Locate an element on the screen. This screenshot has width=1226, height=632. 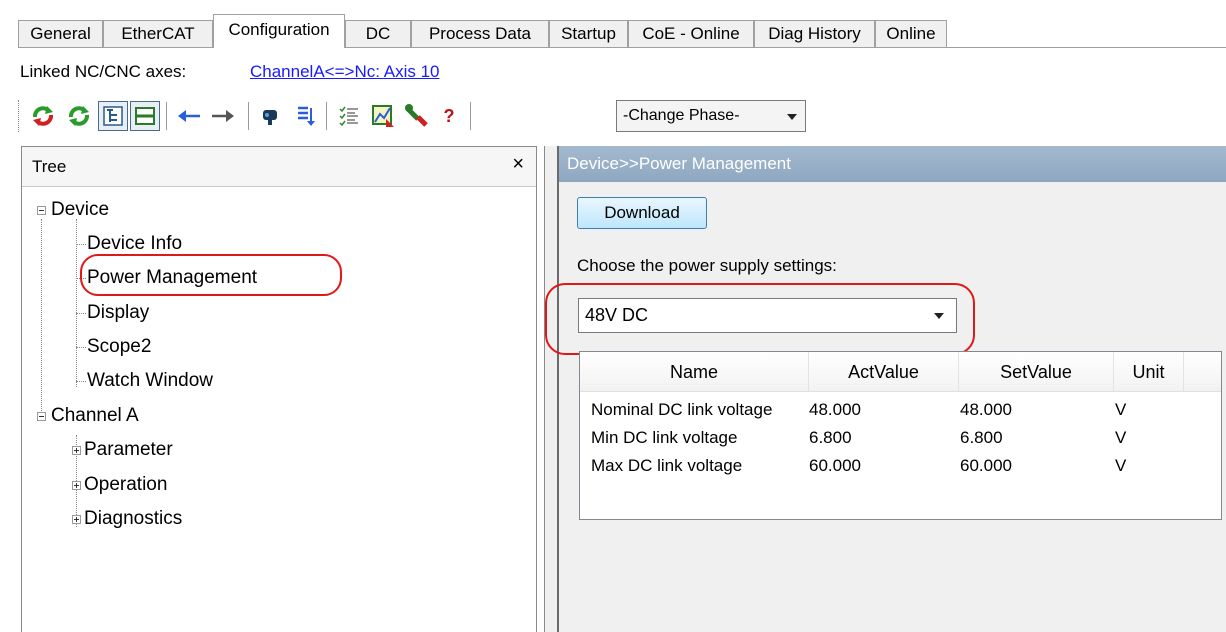
table-cell-actvalue: 60.000 is located at coordinates (835, 465).